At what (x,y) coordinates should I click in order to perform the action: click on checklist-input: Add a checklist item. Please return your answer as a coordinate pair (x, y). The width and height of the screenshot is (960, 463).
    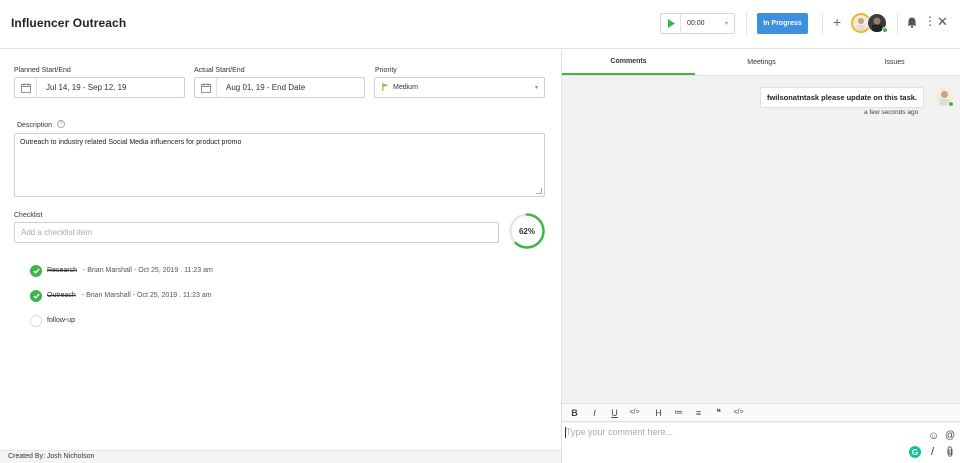
    Looking at the image, I should click on (256, 232).